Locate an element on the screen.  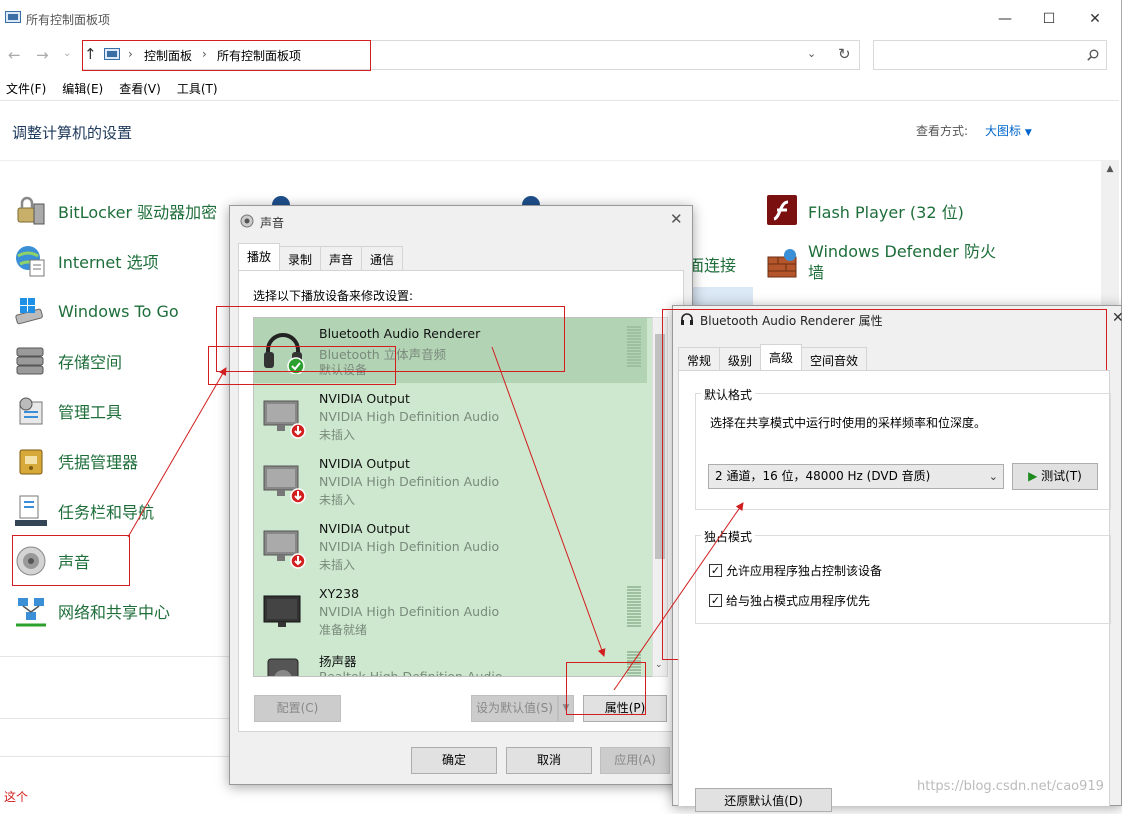
maximize-button: ☐ is located at coordinates (1049, 19).